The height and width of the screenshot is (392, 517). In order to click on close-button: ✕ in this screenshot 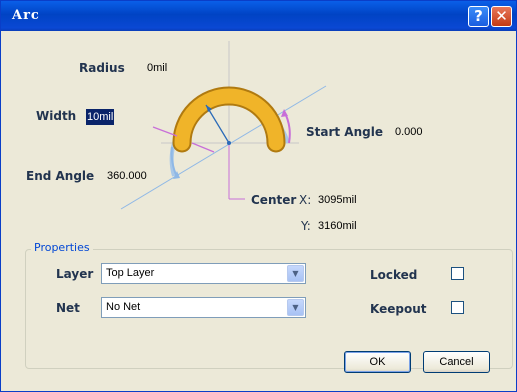, I will do `click(501, 16)`.